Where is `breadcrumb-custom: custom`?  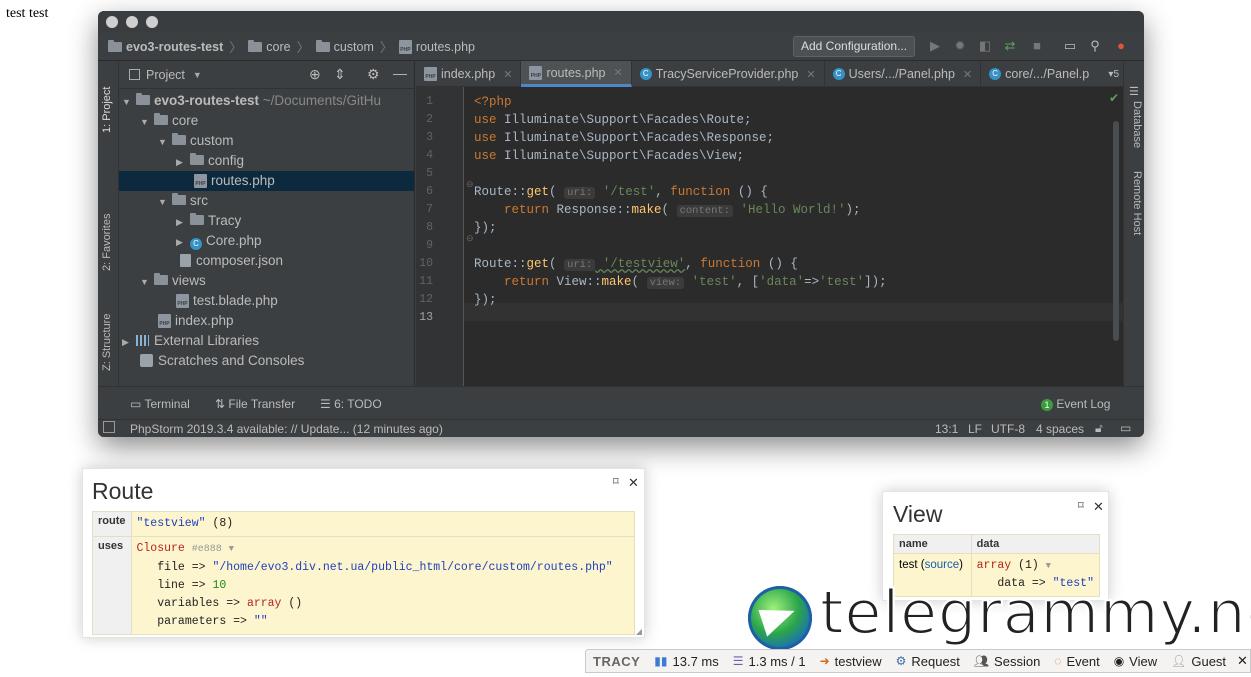 breadcrumb-custom: custom is located at coordinates (344, 46).